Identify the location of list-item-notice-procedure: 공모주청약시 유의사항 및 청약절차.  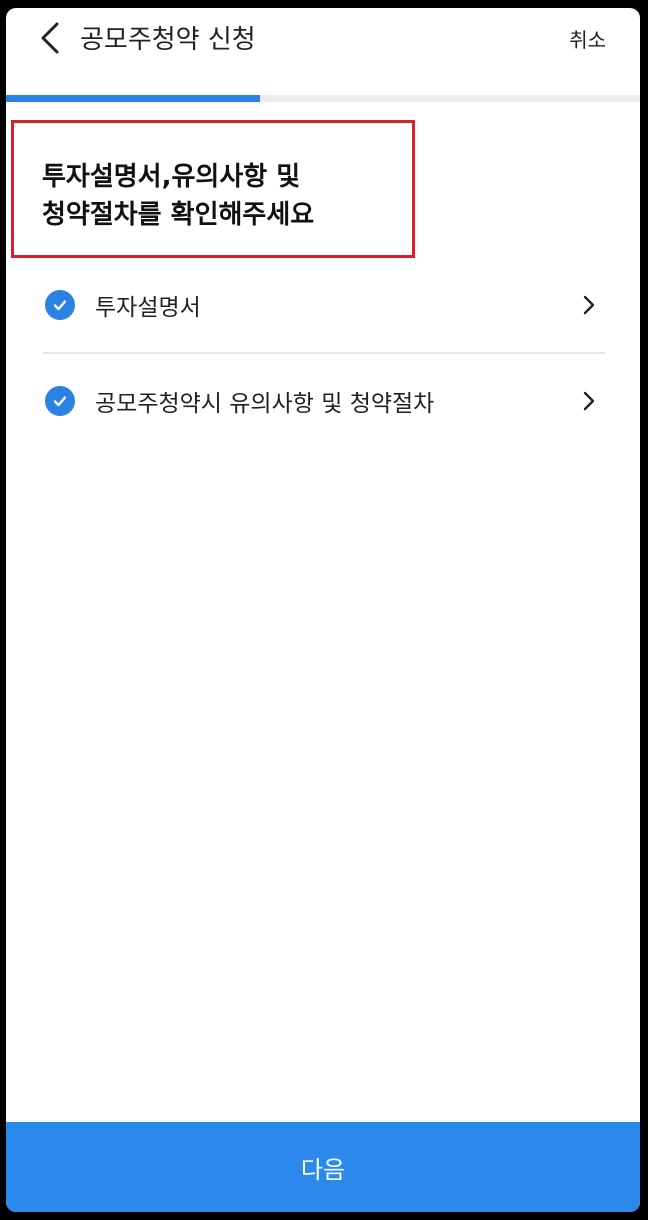
(324, 400).